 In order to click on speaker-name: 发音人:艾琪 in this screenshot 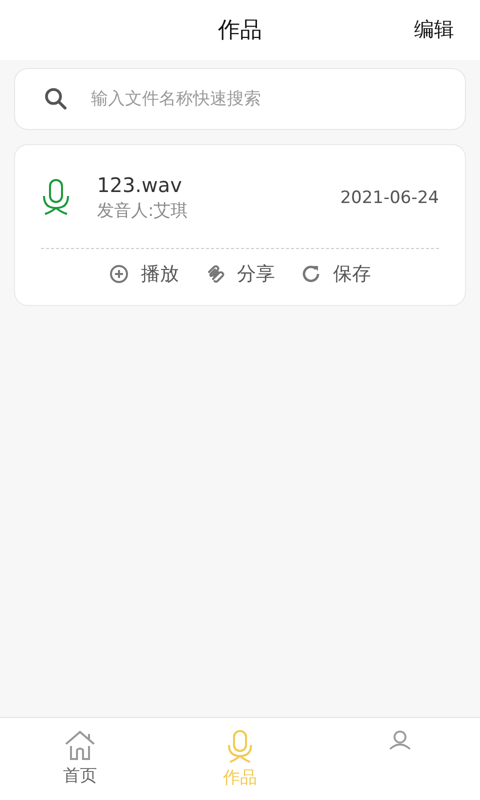, I will do `click(143, 211)`.